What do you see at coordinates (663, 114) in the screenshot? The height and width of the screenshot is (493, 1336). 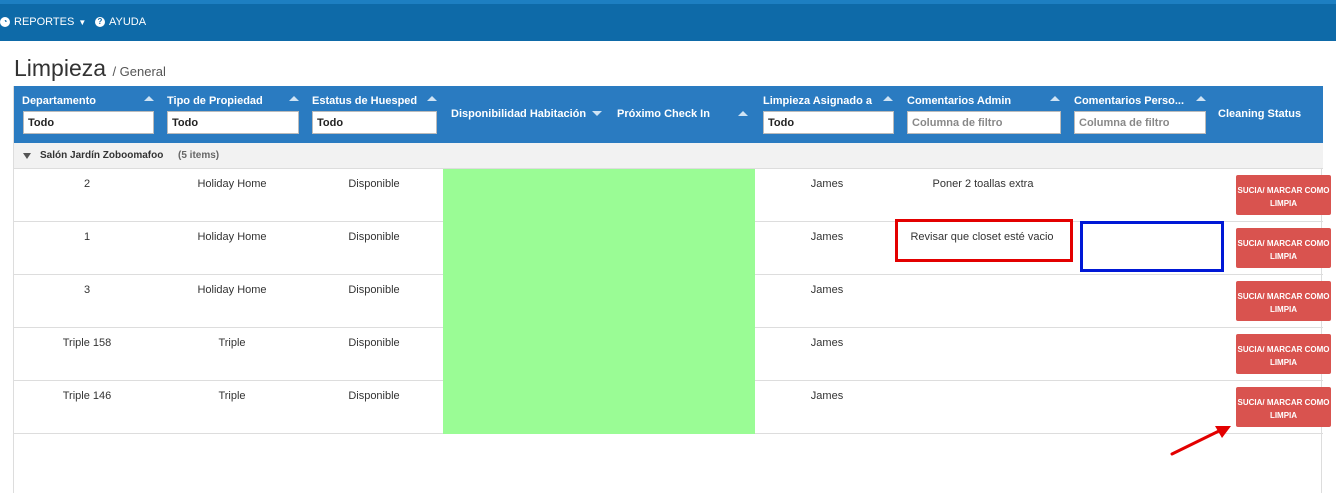 I see `col-checkin-label: Próximo Check In` at bounding box center [663, 114].